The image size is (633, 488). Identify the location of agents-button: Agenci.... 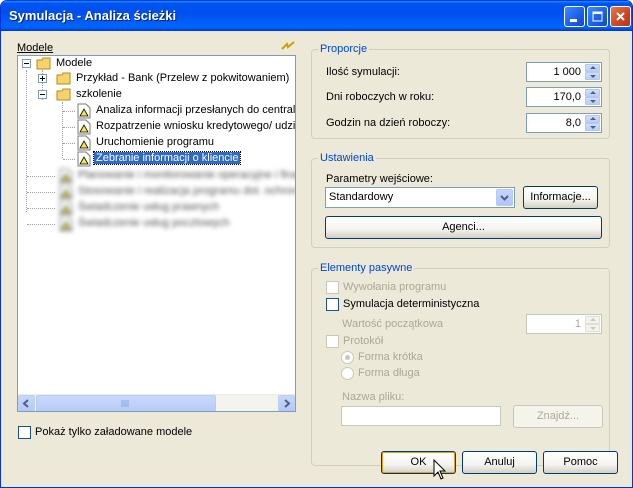
(463, 227).